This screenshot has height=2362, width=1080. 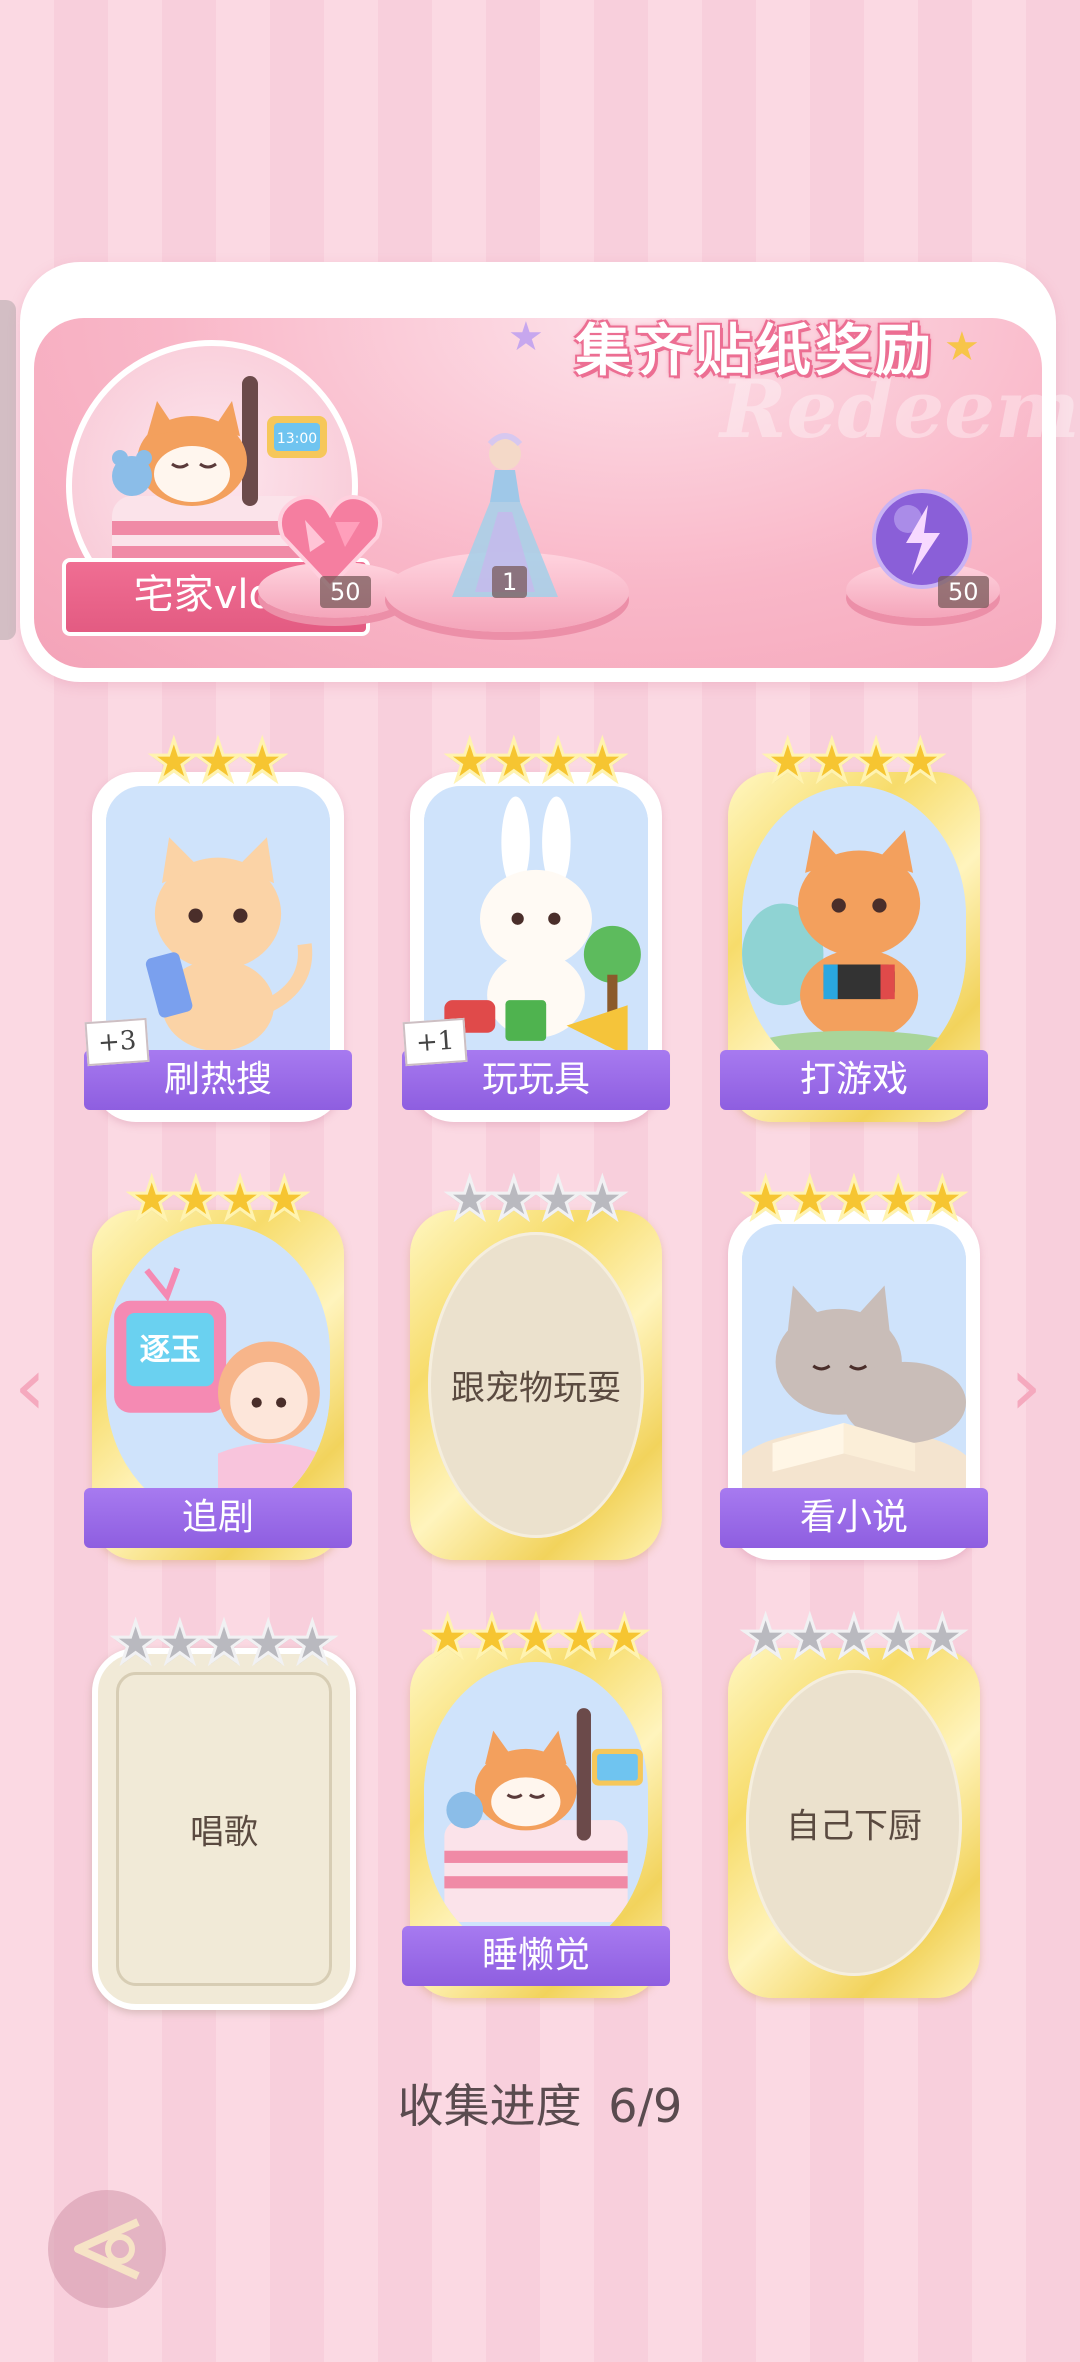 I want to click on collection-progress: 收集进度 6/9, so click(x=540, y=2103).